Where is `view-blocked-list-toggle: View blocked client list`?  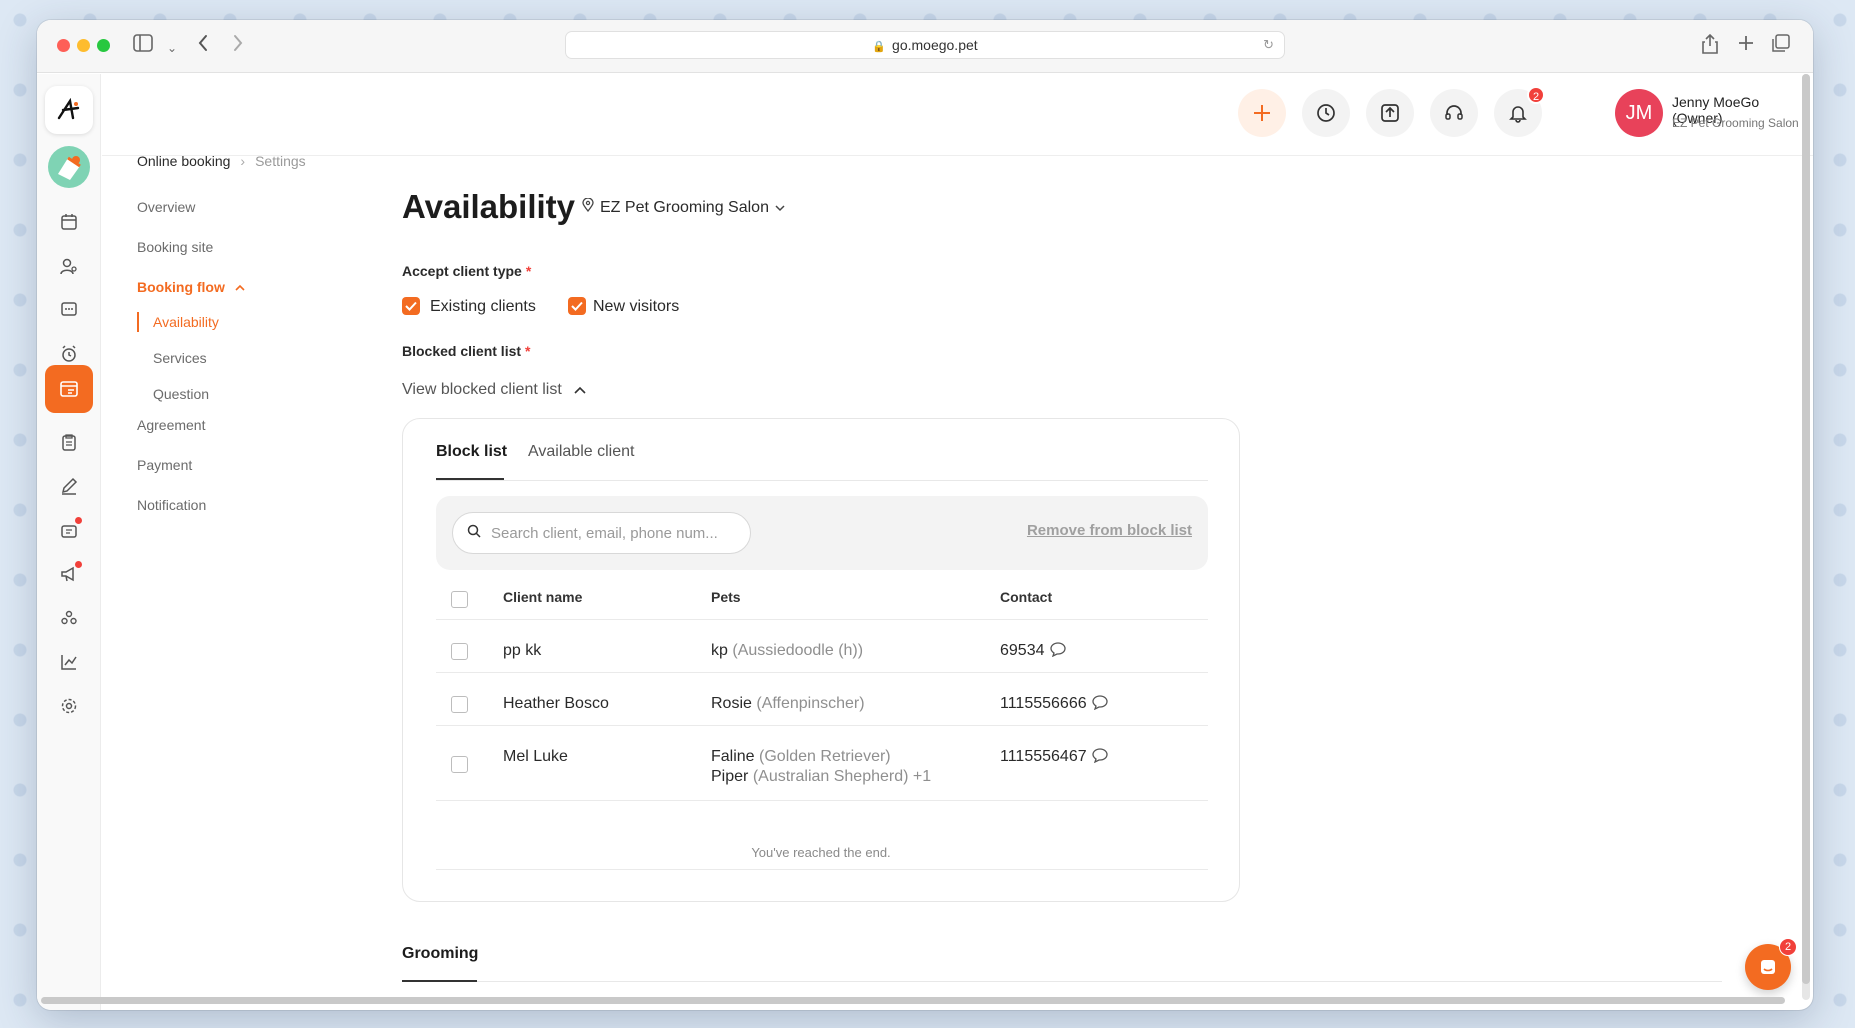
view-blocked-list-toggle: View blocked client list is located at coordinates (494, 390).